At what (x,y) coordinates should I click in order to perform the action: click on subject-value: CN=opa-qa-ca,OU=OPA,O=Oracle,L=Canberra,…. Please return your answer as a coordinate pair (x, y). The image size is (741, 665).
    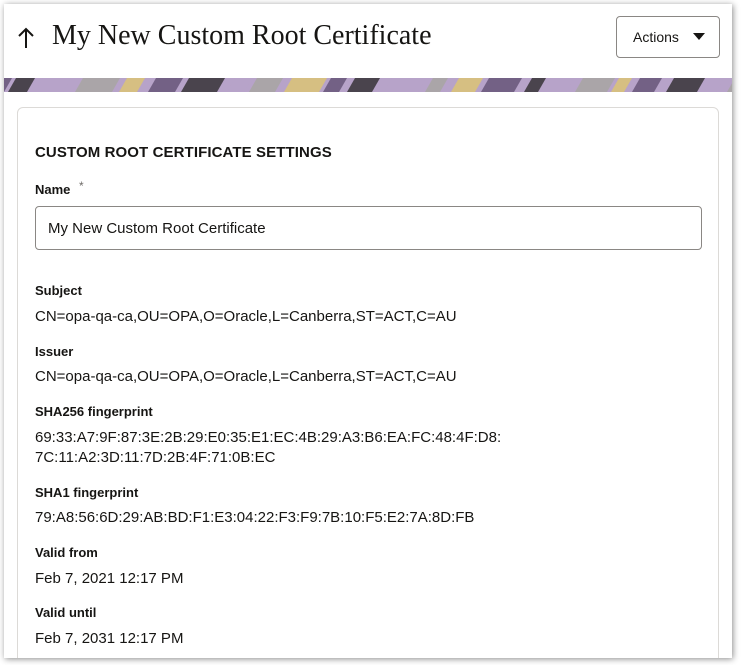
    Looking at the image, I should click on (246, 316).